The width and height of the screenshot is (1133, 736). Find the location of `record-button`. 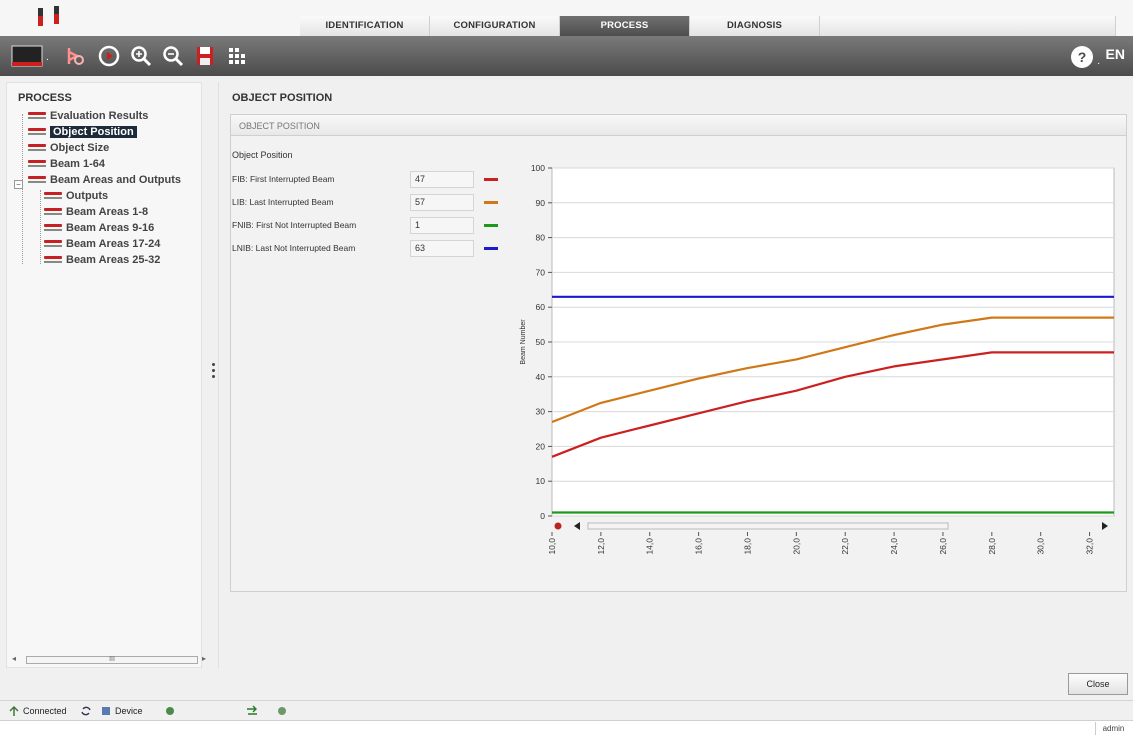

record-button is located at coordinates (283, 711).